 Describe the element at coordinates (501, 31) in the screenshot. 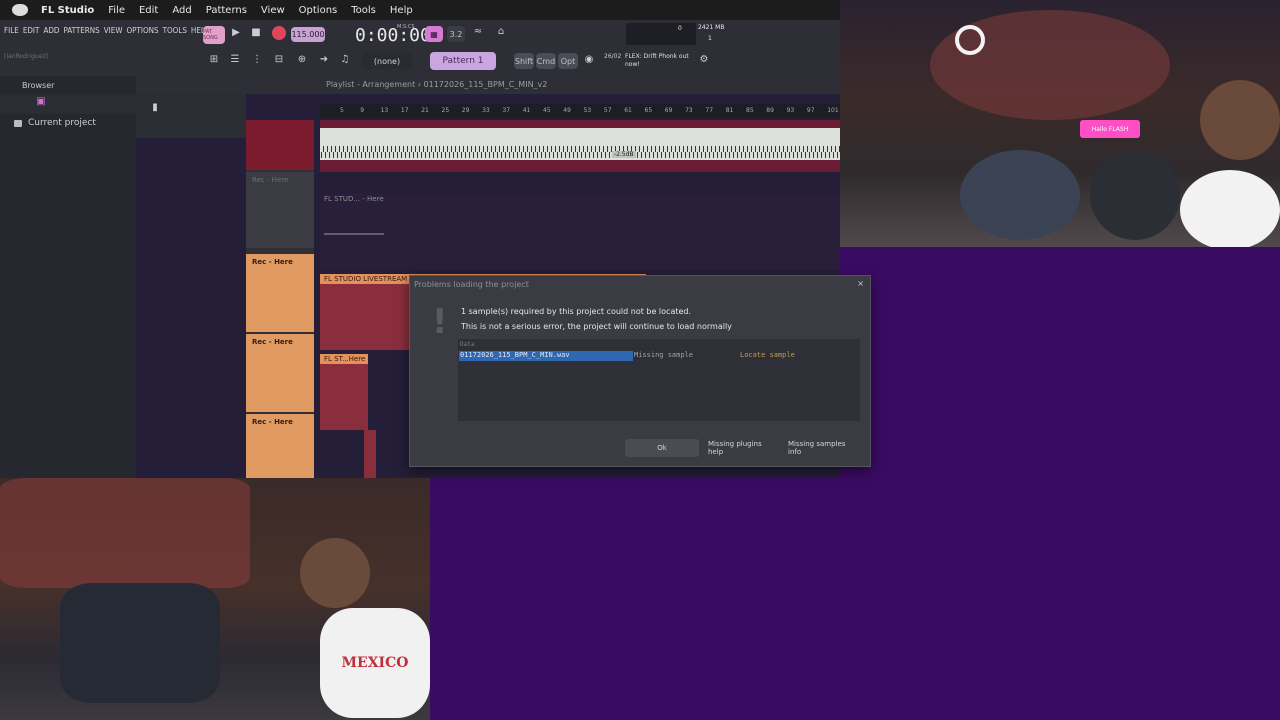

I see `metronome-icon: ⌂` at that location.